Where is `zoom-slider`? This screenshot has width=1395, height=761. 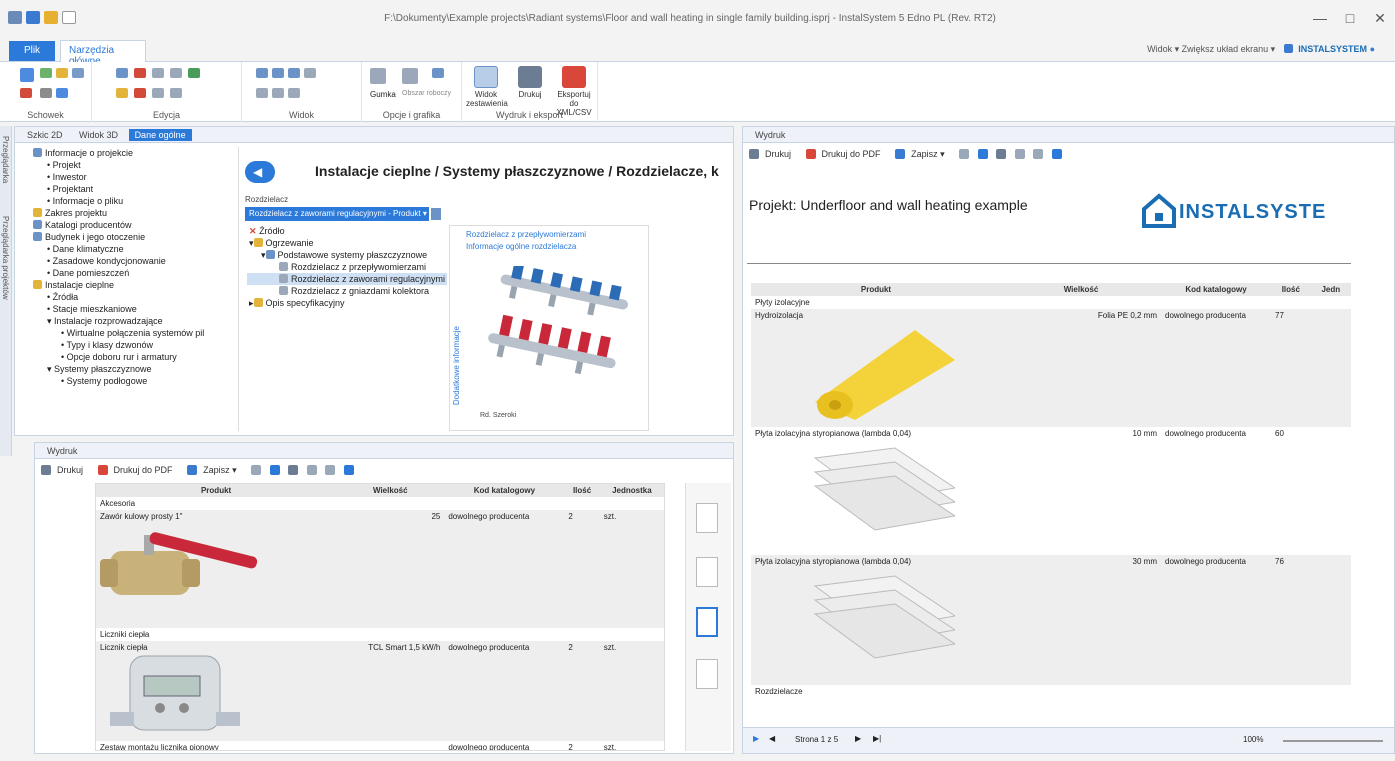 zoom-slider is located at coordinates (1333, 741).